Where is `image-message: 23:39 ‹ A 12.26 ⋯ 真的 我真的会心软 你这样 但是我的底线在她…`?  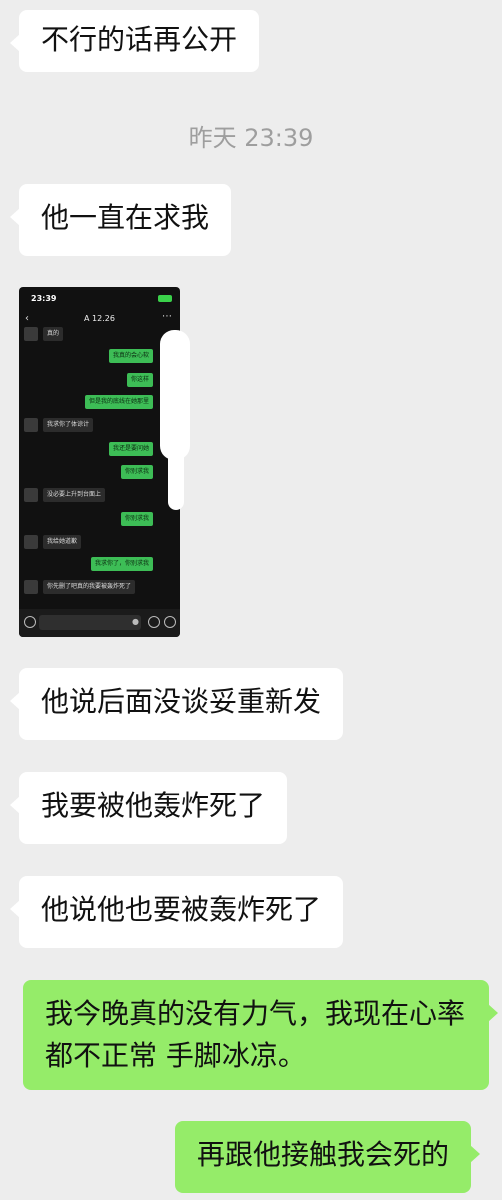
image-message: 23:39 ‹ A 12.26 ⋯ 真的 我真的会心软 你这样 但是我的底线在她… is located at coordinates (99, 462).